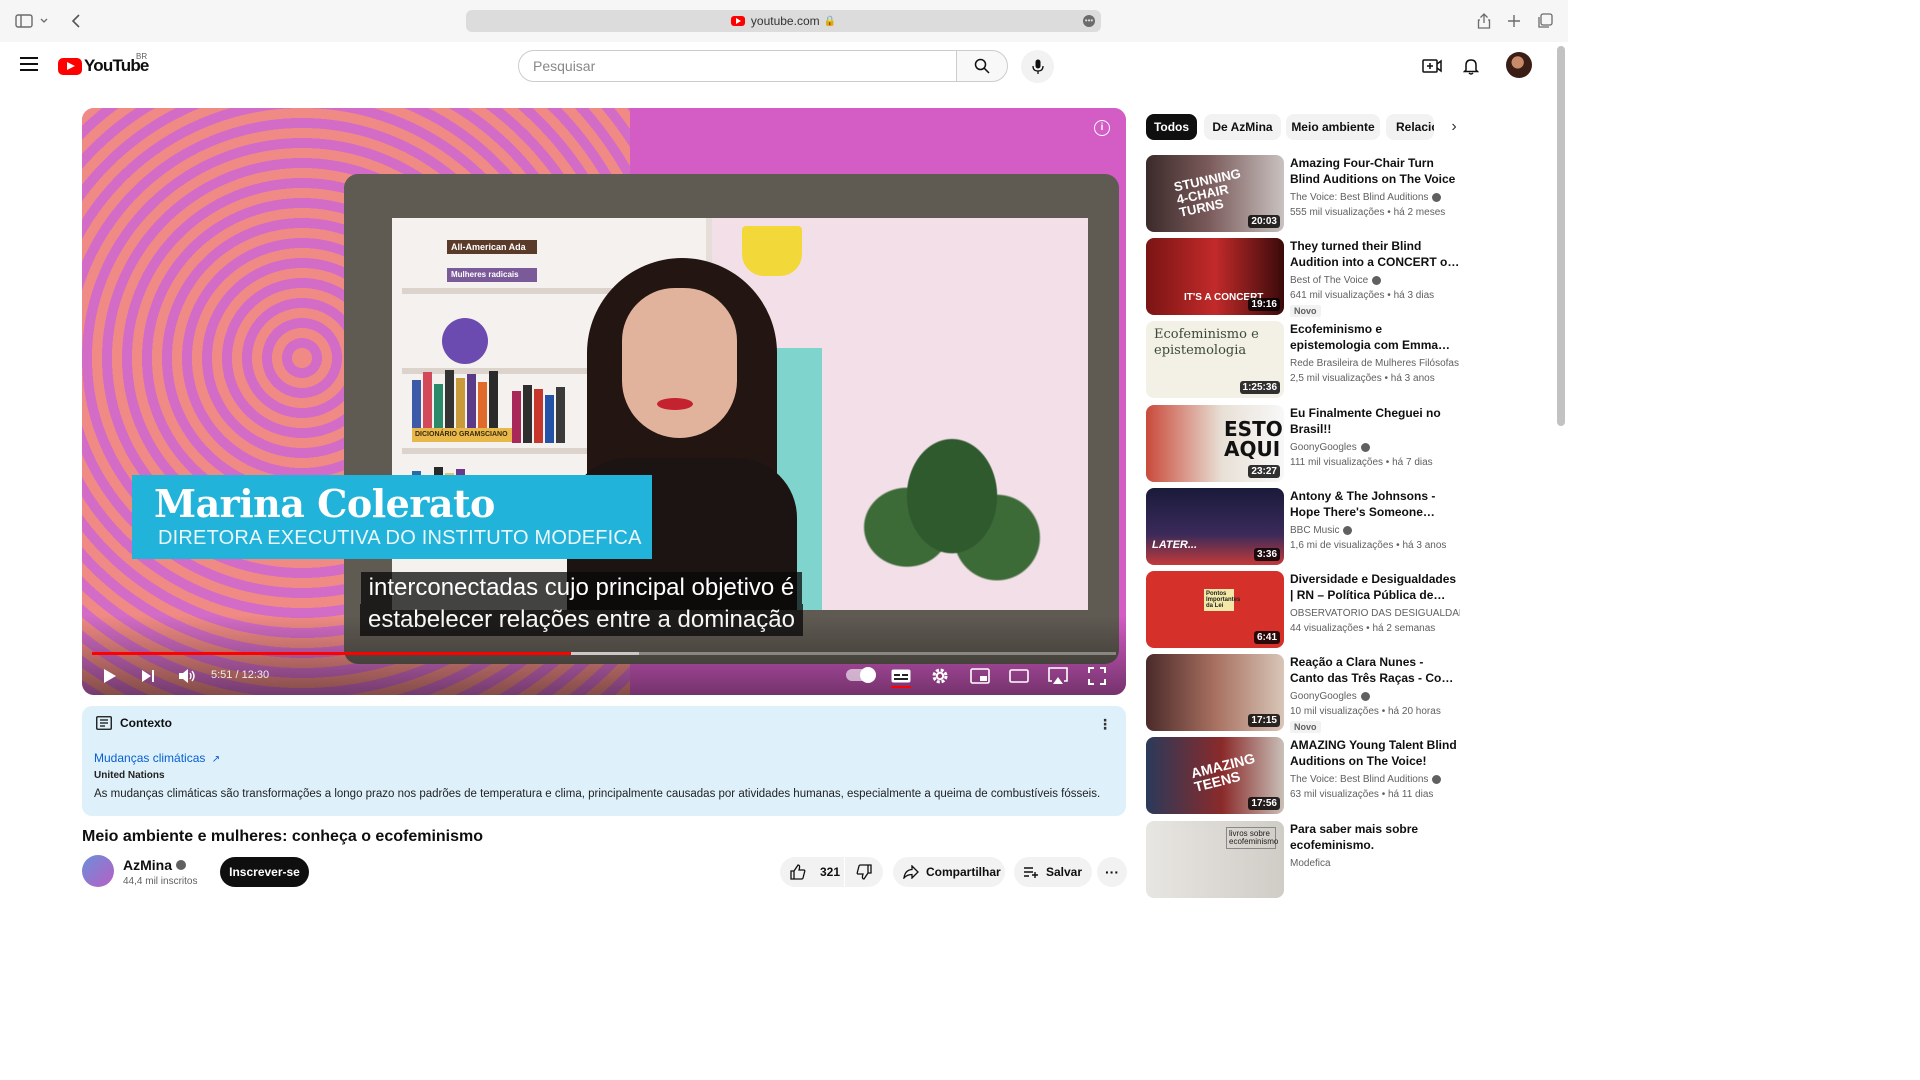 This screenshot has height=1080, width=1920. Describe the element at coordinates (1514, 21) in the screenshot. I see `new-tab-icon` at that location.